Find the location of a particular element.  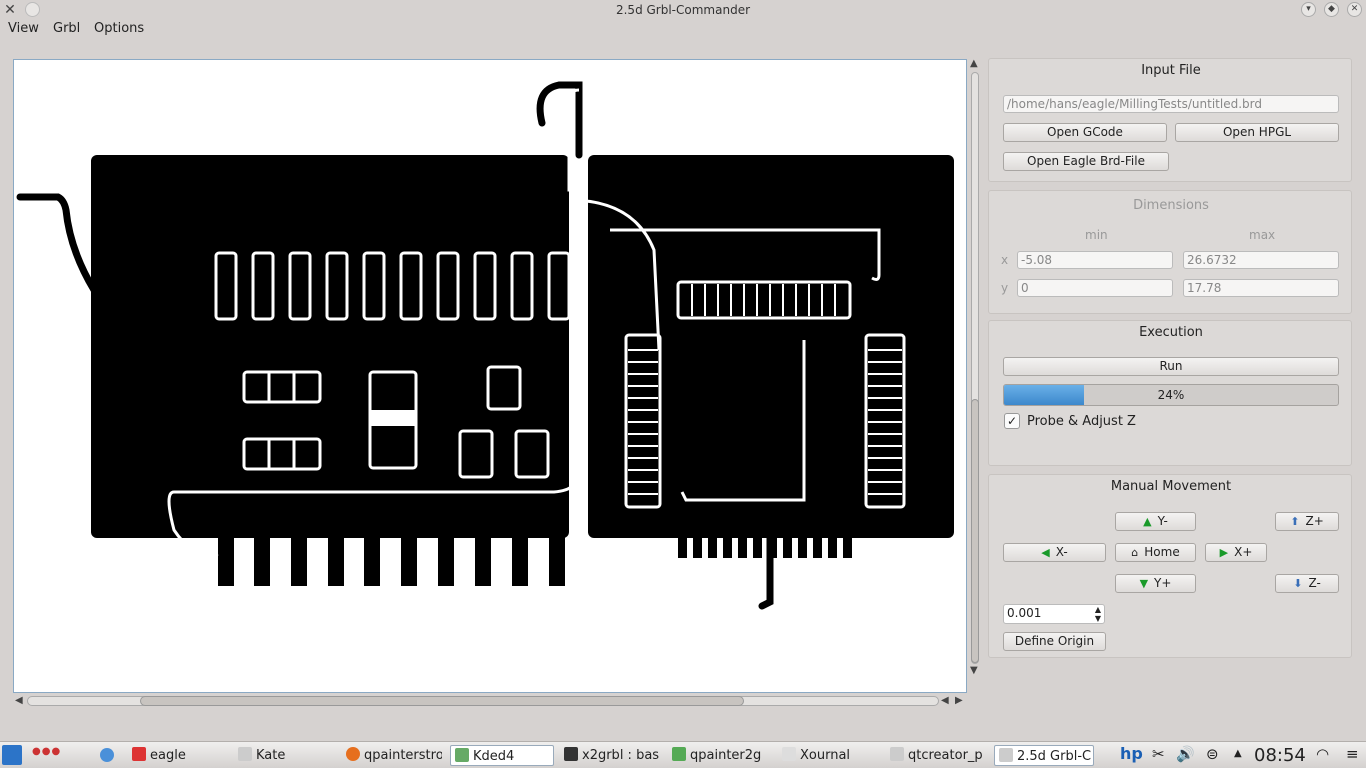

task-kate: Kate is located at coordinates (284, 755).